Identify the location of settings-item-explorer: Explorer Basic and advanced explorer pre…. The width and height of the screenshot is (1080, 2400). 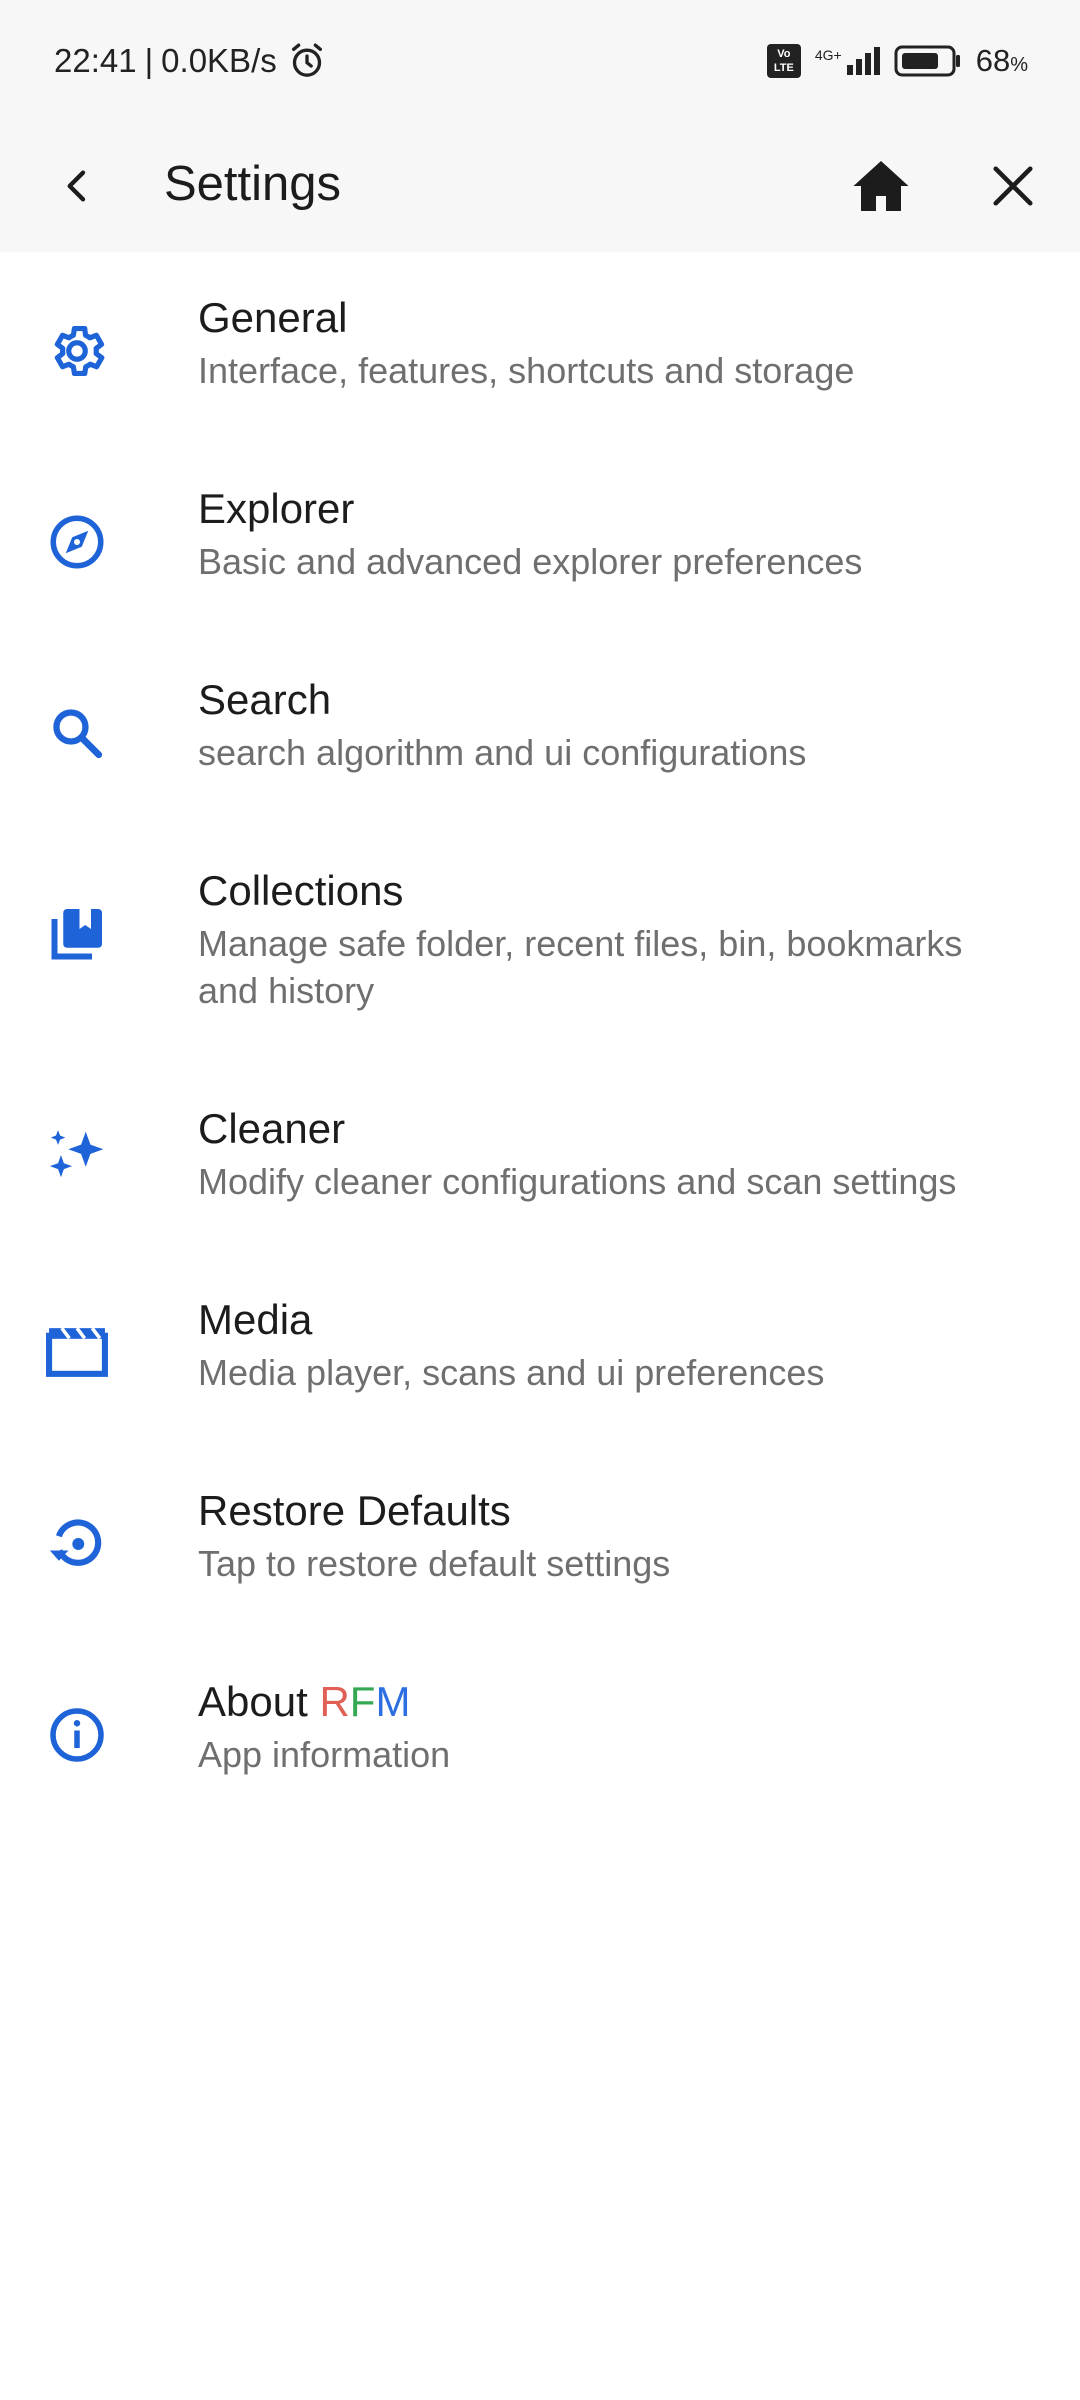
(540, 560).